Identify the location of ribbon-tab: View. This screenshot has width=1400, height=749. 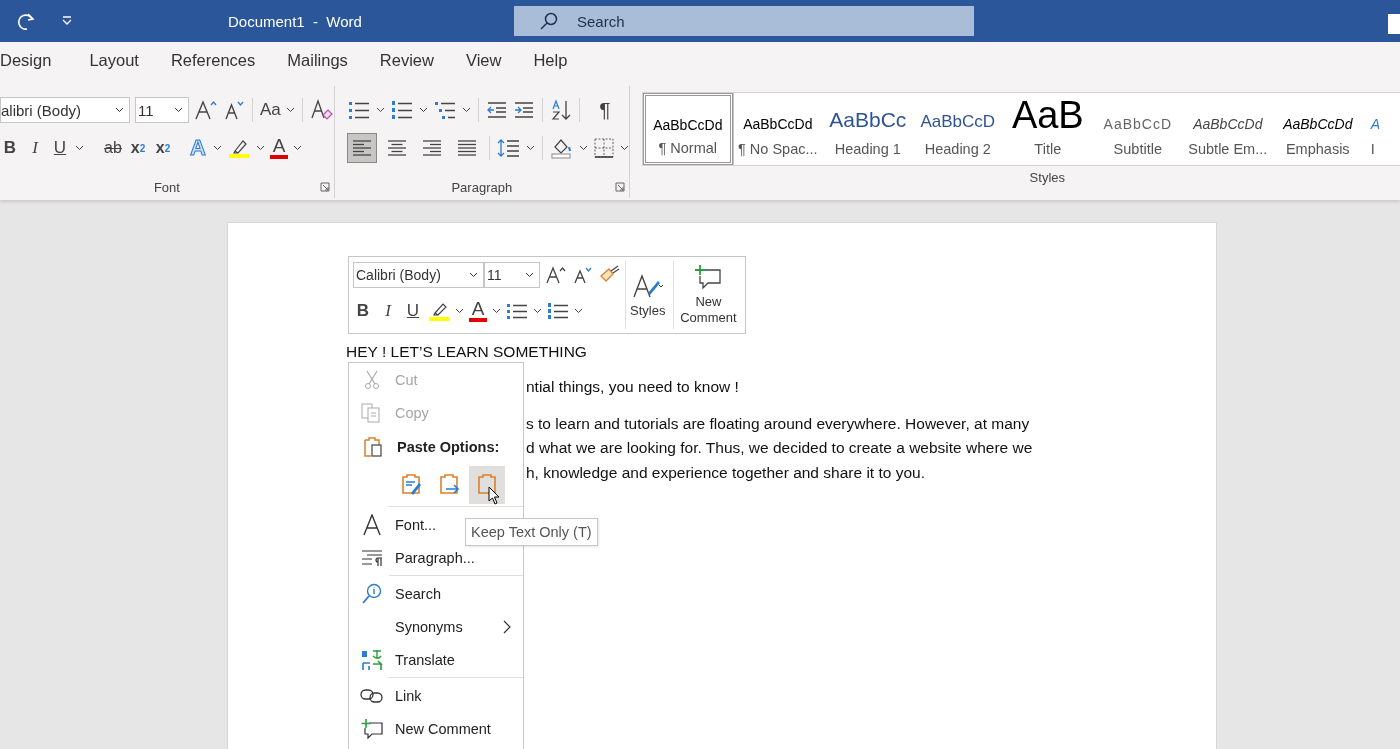
(483, 62).